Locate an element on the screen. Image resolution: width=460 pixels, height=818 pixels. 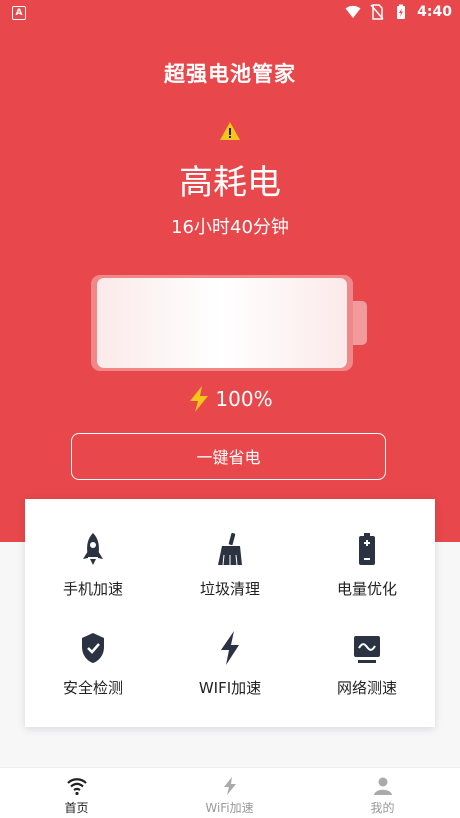
shield-check-icon is located at coordinates (93, 648).